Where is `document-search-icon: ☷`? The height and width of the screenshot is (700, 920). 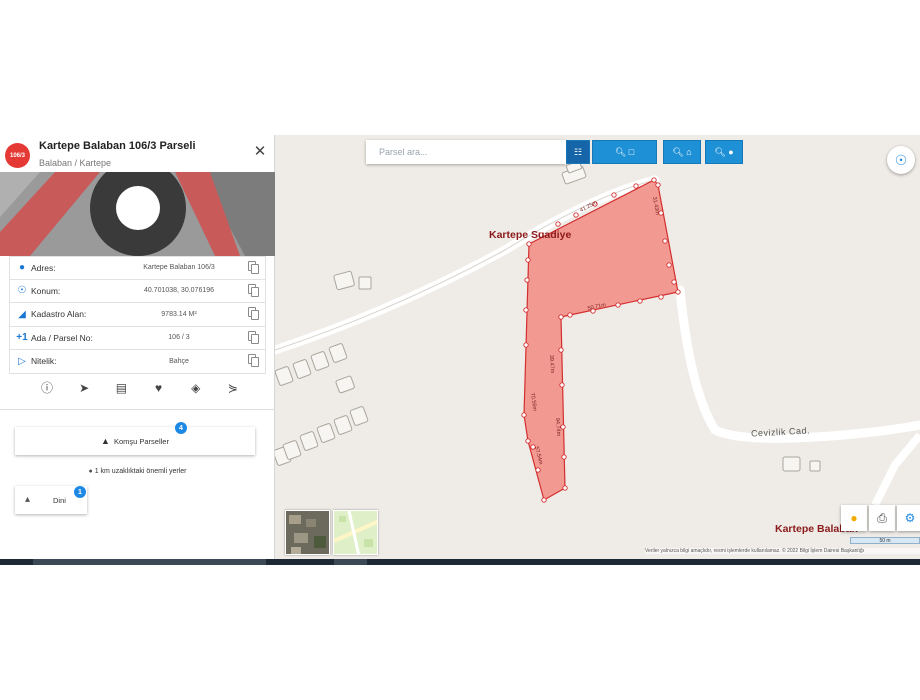 document-search-icon: ☷ is located at coordinates (578, 151).